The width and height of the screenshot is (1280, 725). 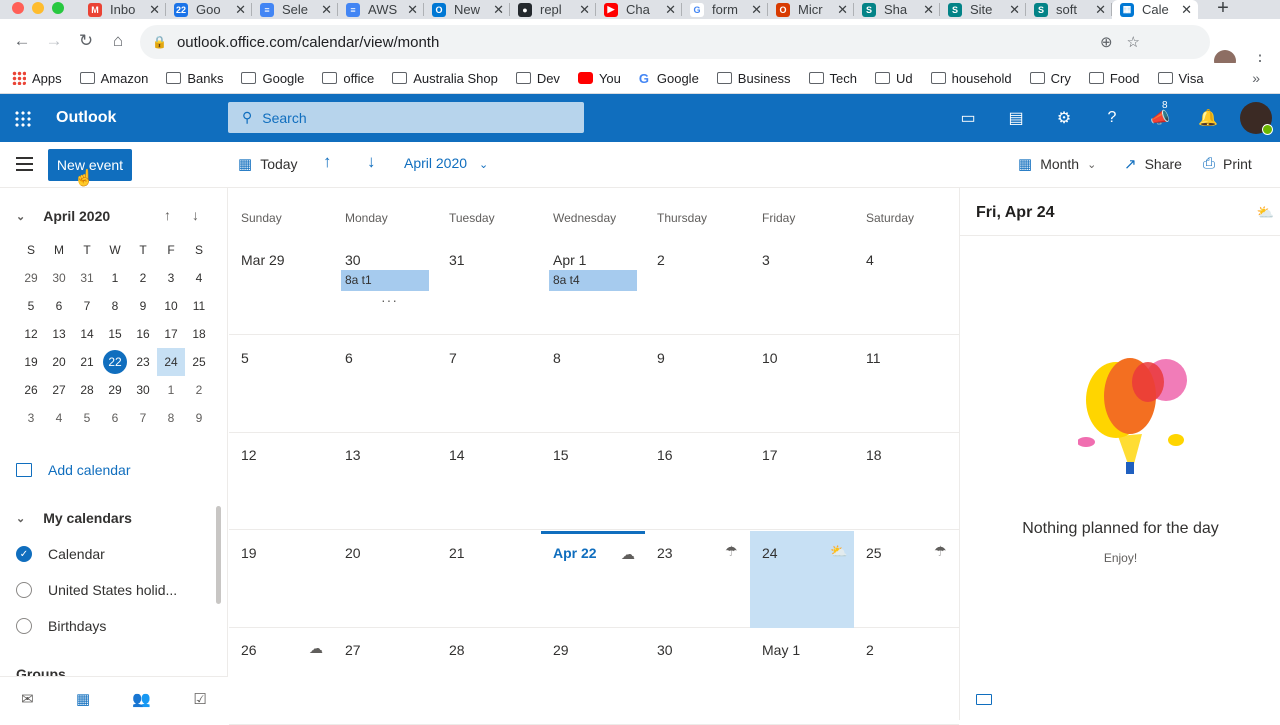 What do you see at coordinates (489, 481) in the screenshot?
I see `day-cell: 14` at bounding box center [489, 481].